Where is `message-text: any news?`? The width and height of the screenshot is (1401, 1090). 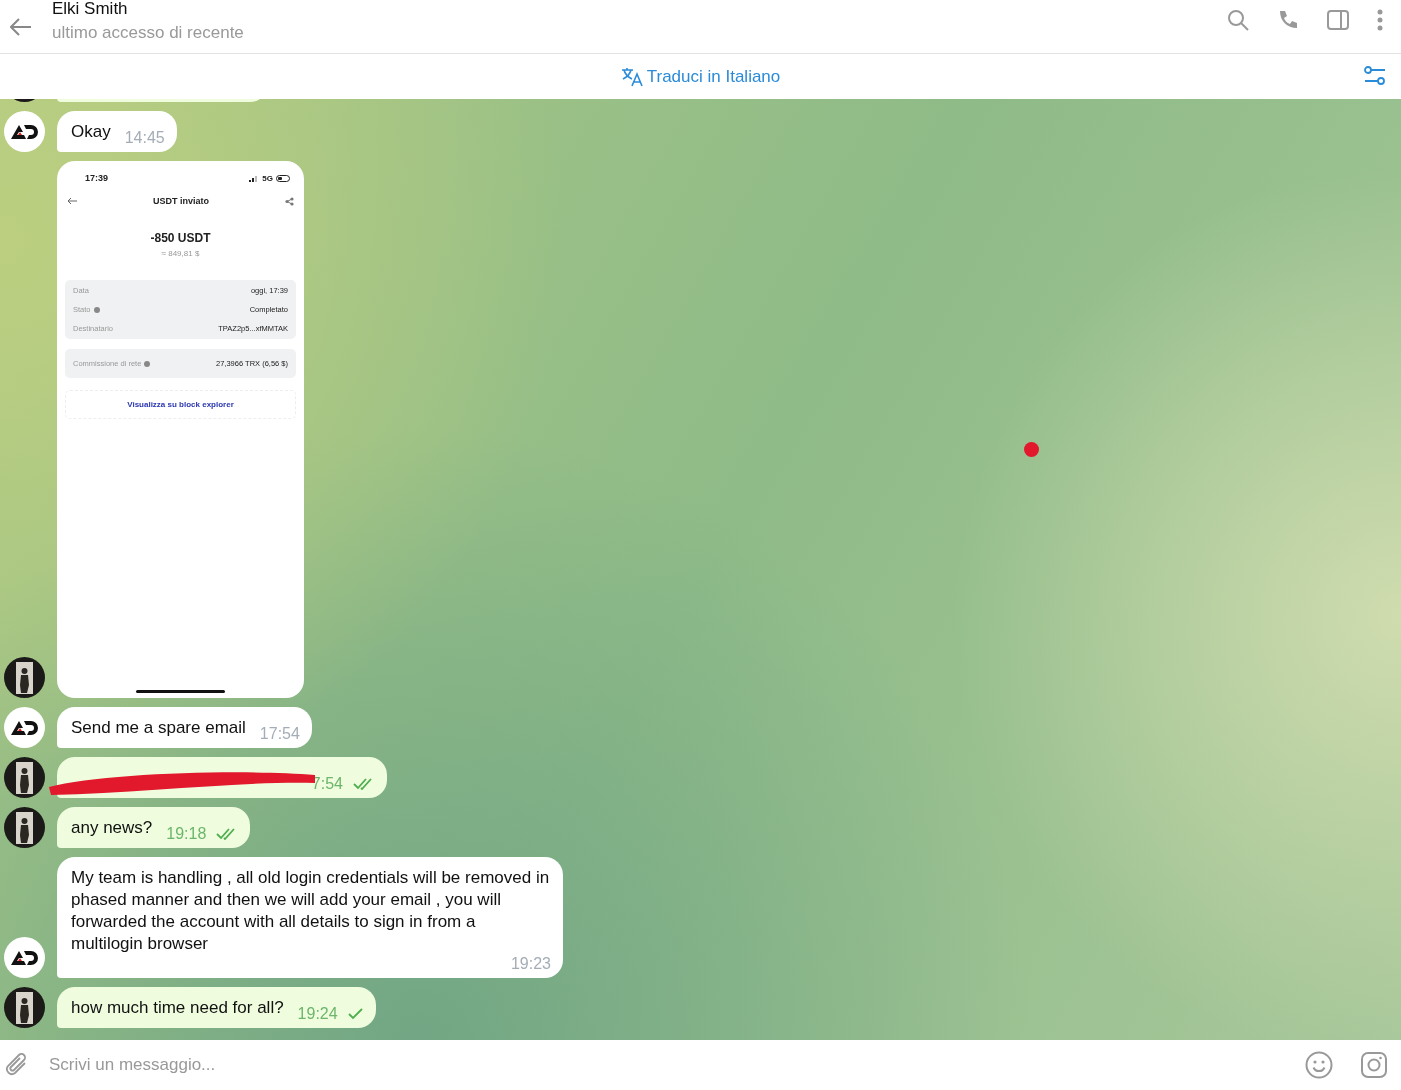
message-text: any news? is located at coordinates (112, 828).